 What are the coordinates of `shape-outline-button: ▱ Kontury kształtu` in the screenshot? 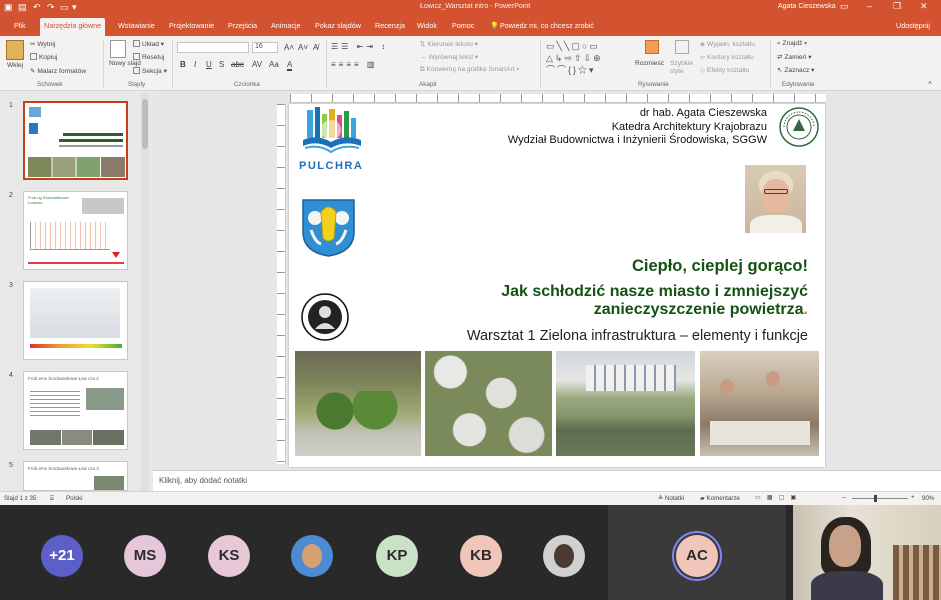 It's located at (727, 57).